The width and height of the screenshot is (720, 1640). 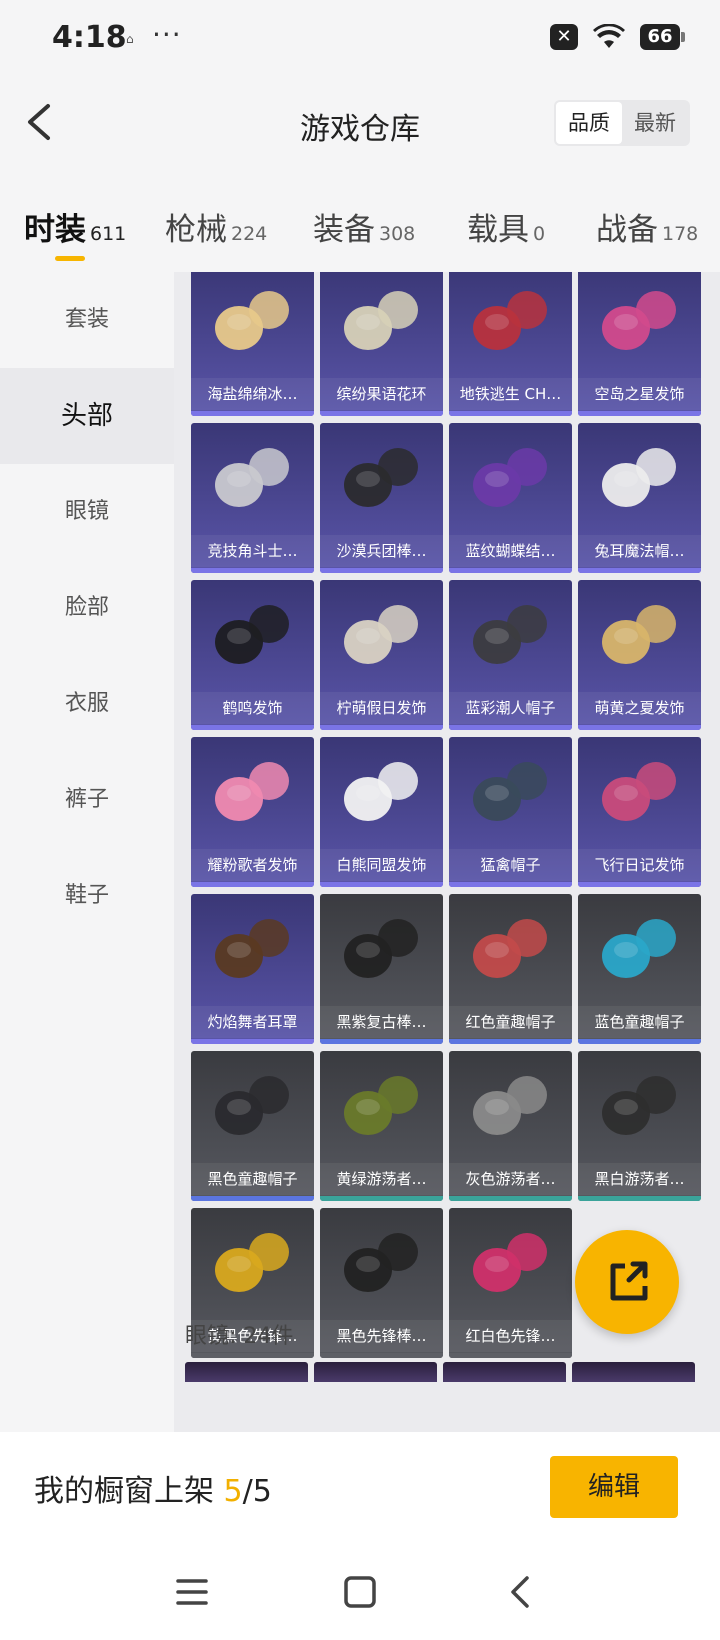 I want to click on item-card: 白熊同盟发饰, so click(x=381, y=812).